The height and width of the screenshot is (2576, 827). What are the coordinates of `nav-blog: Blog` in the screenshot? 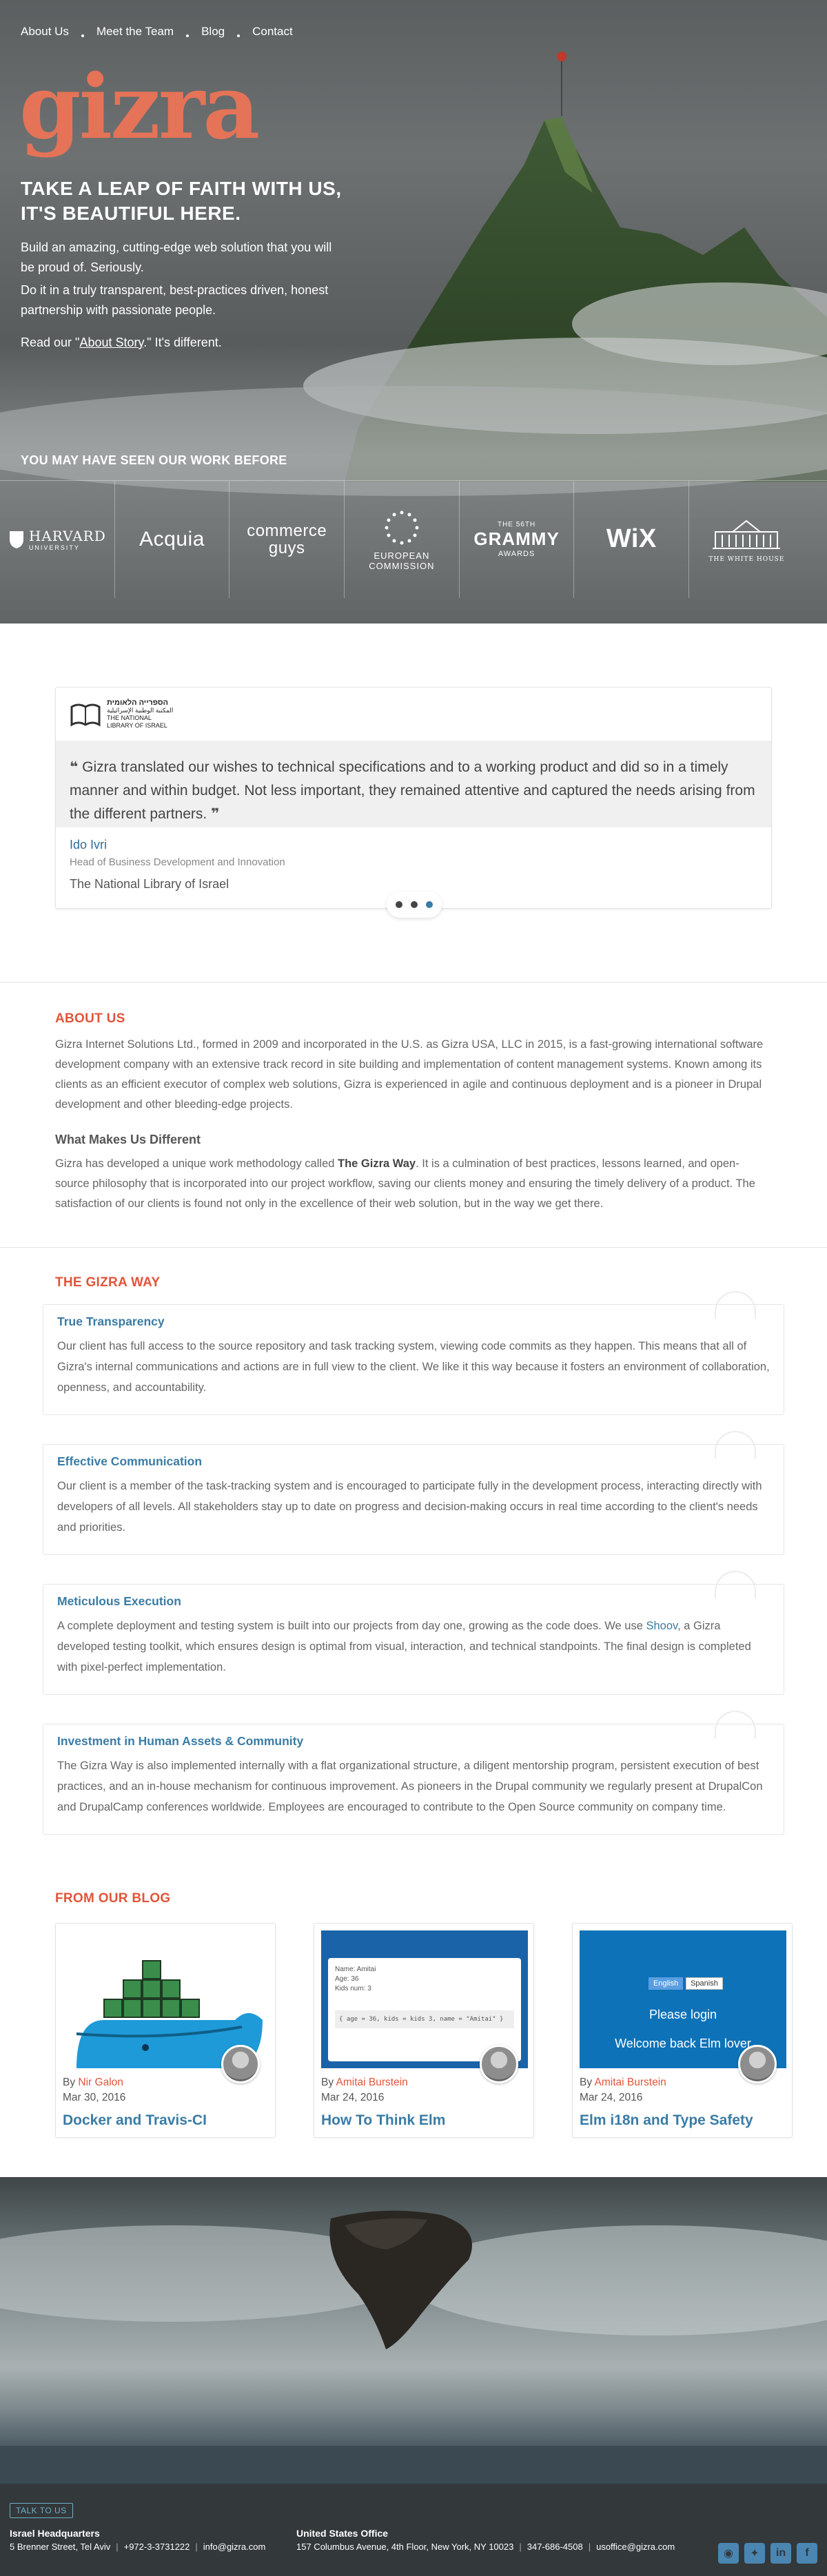 It's located at (213, 32).